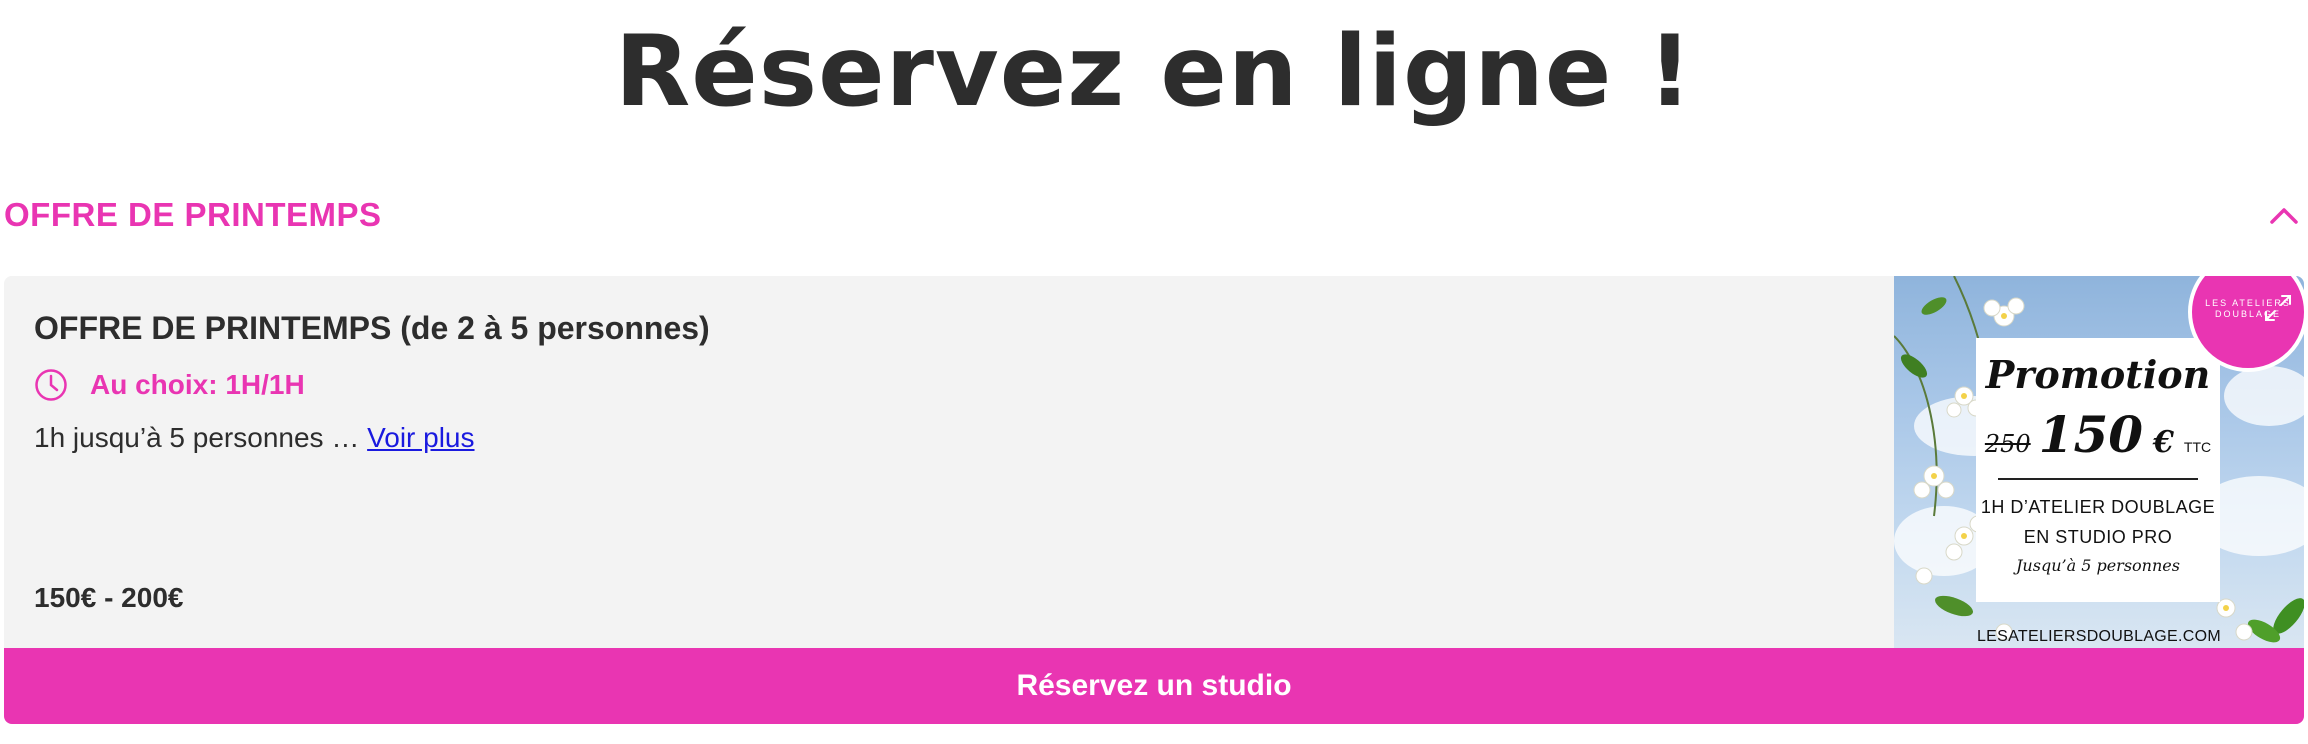 This screenshot has height=744, width=2308. Describe the element at coordinates (2098, 479) in the screenshot. I see `poster-divider` at that location.